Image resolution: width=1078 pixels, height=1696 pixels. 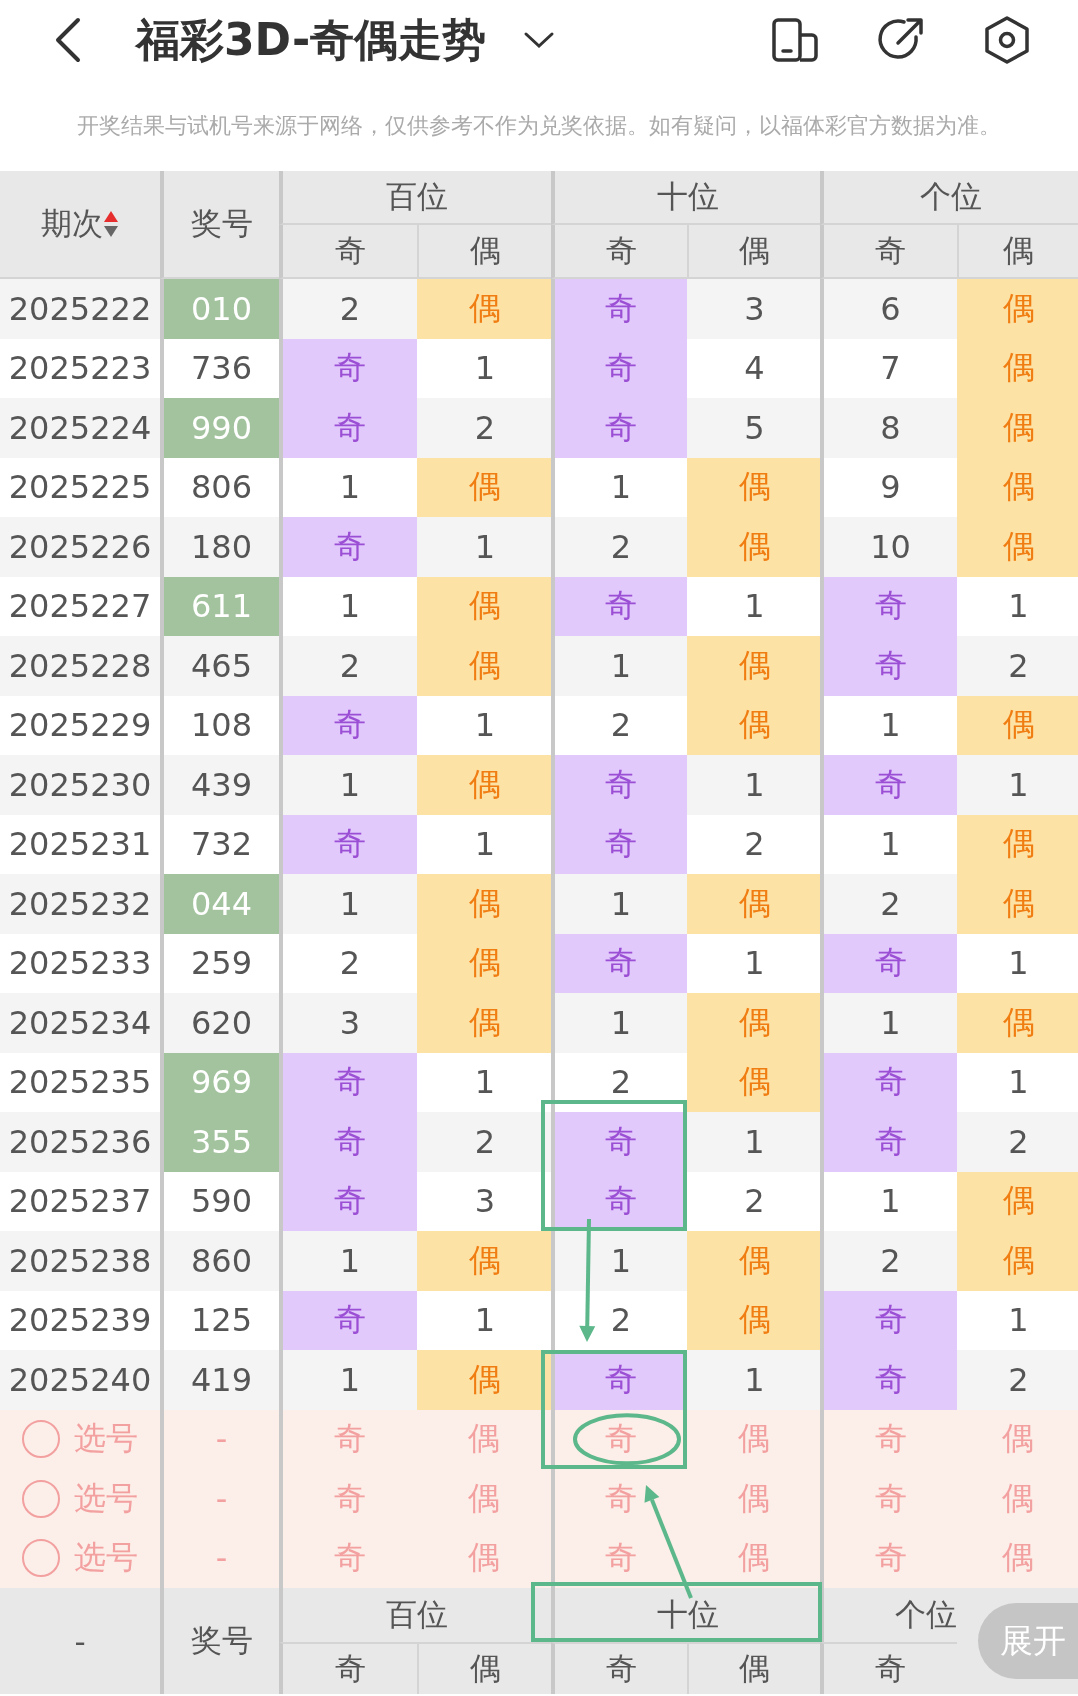 I want to click on issue-cell-text: 2025227, so click(x=80, y=607).